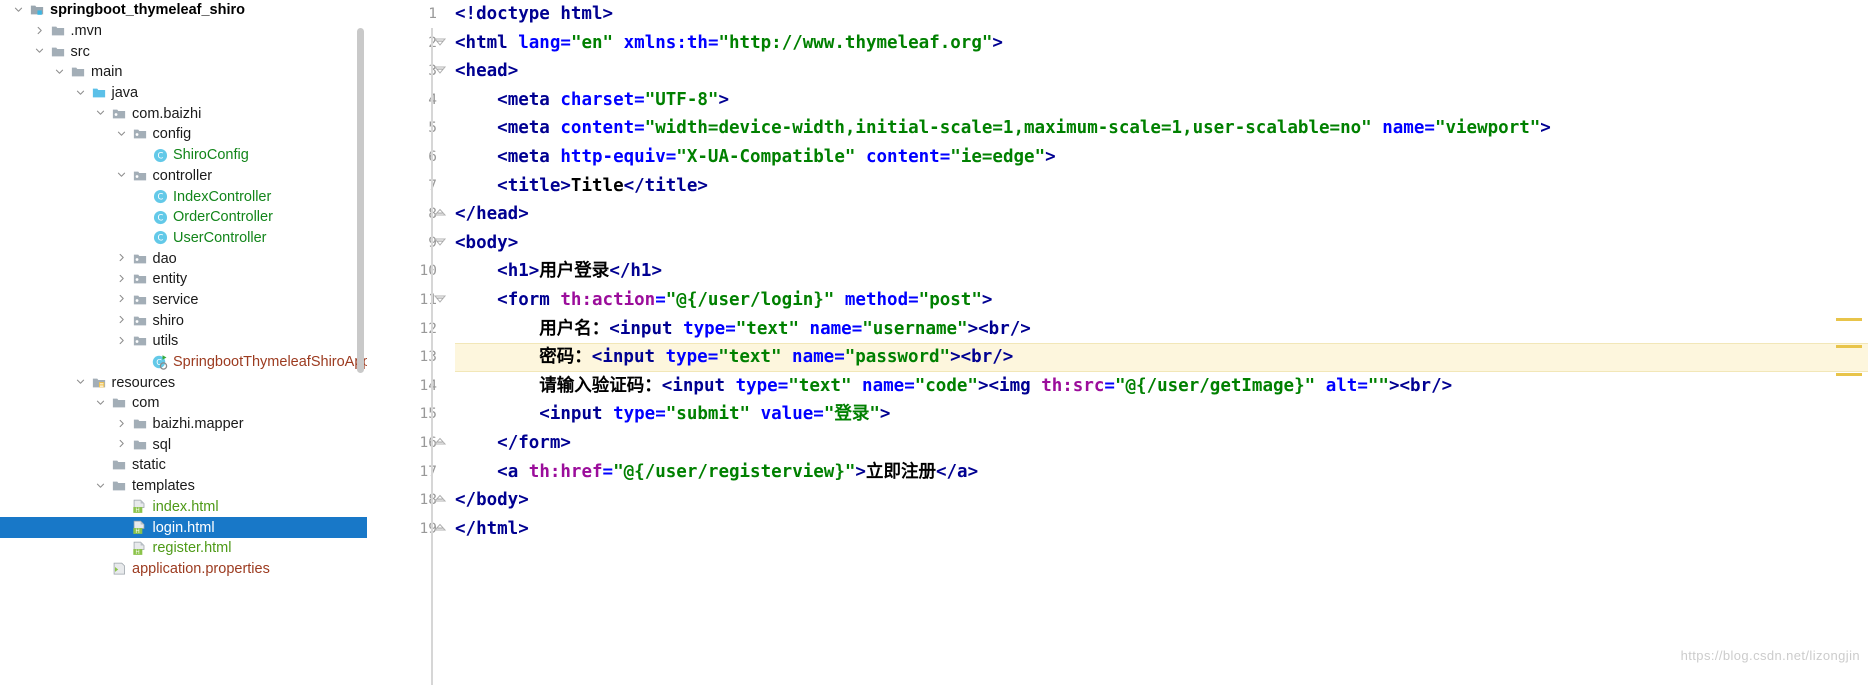 This screenshot has height=685, width=1868. Describe the element at coordinates (183, 465) in the screenshot. I see `tree-node-static: static` at that location.